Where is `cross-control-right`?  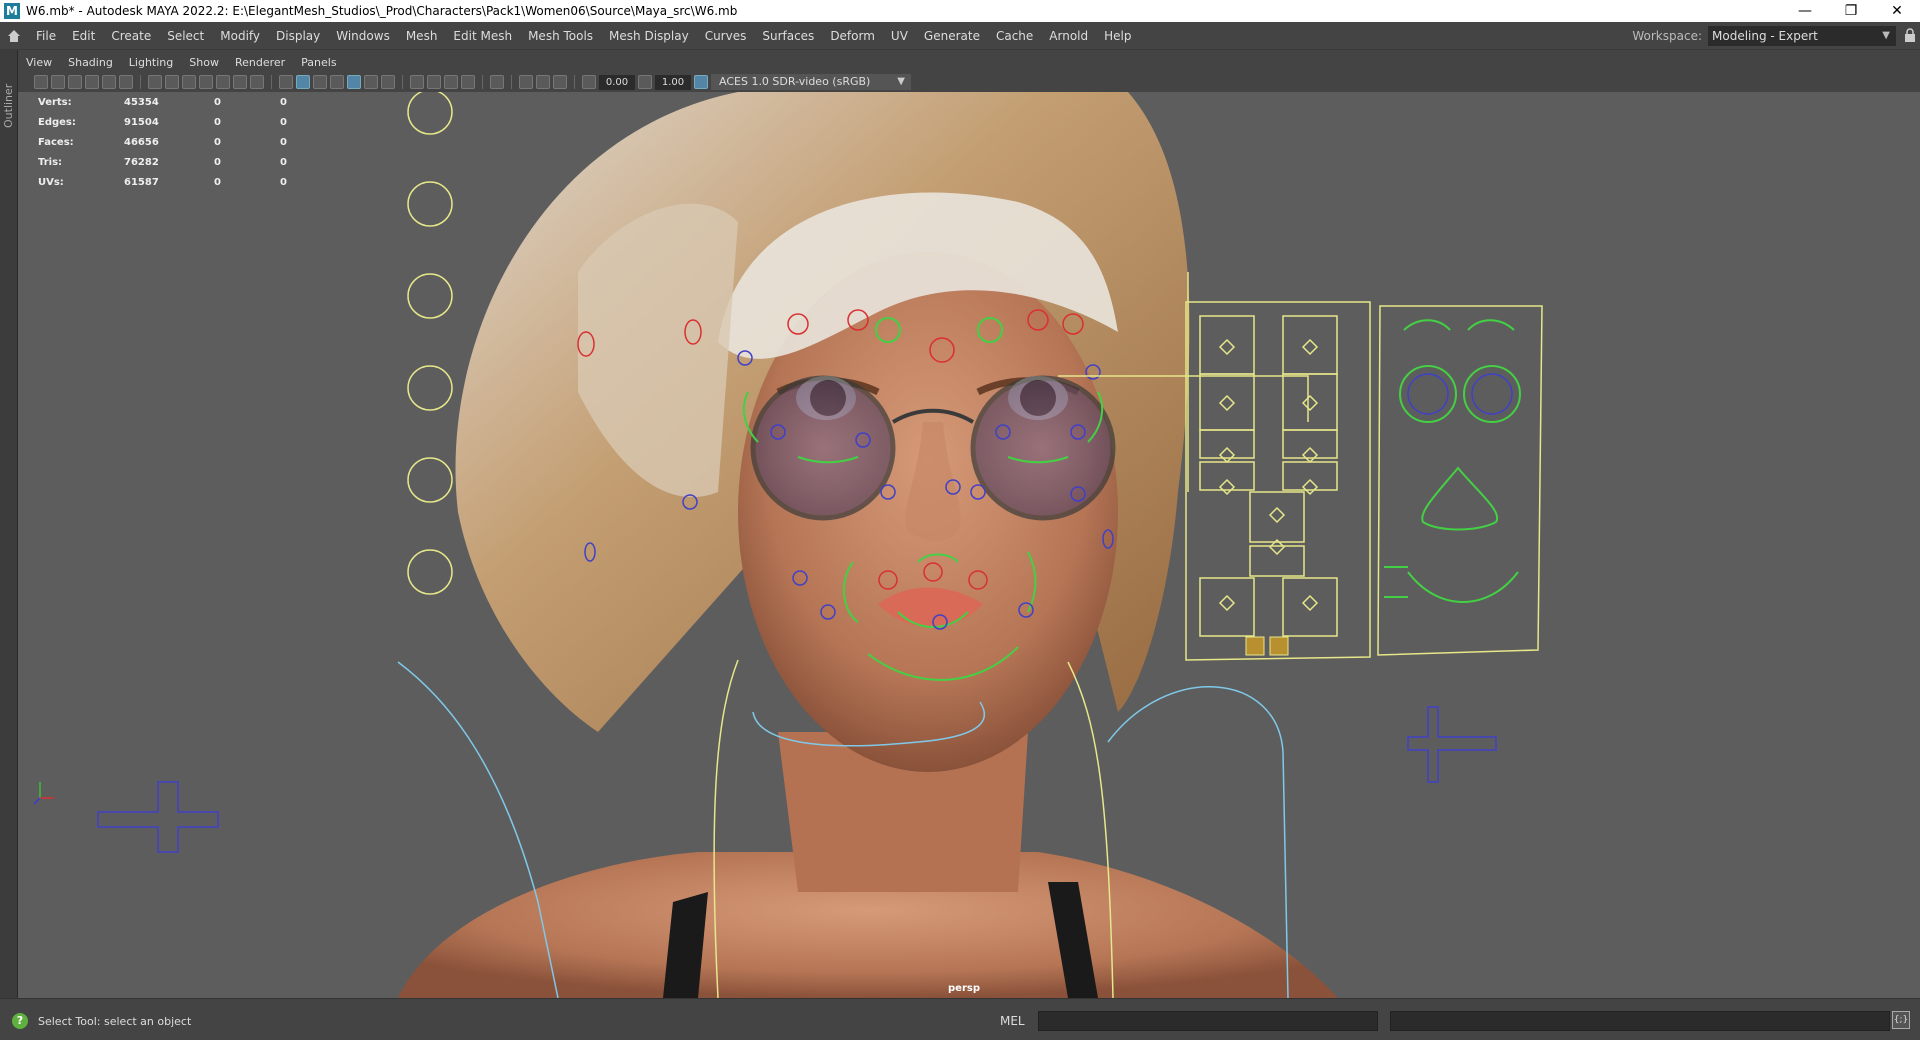
cross-control-right is located at coordinates (1452, 744).